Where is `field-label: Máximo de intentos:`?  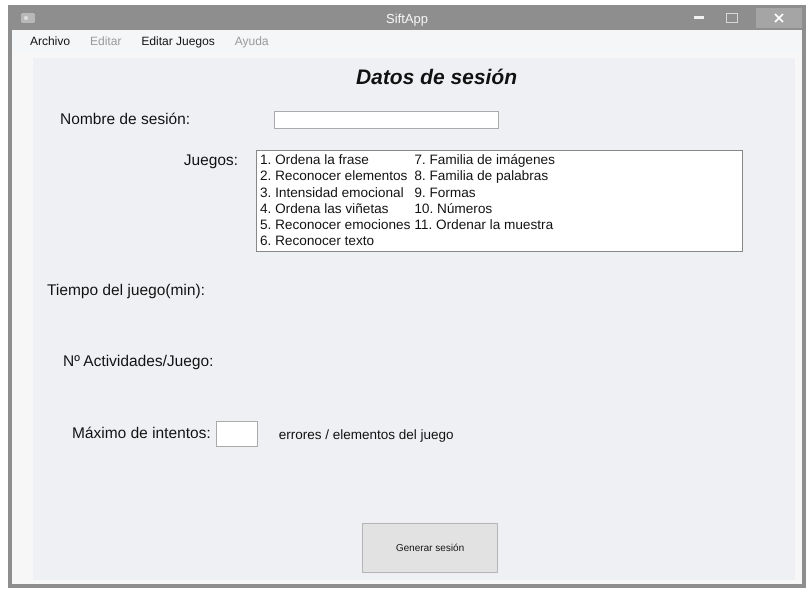
field-label: Máximo de intentos: is located at coordinates (141, 434).